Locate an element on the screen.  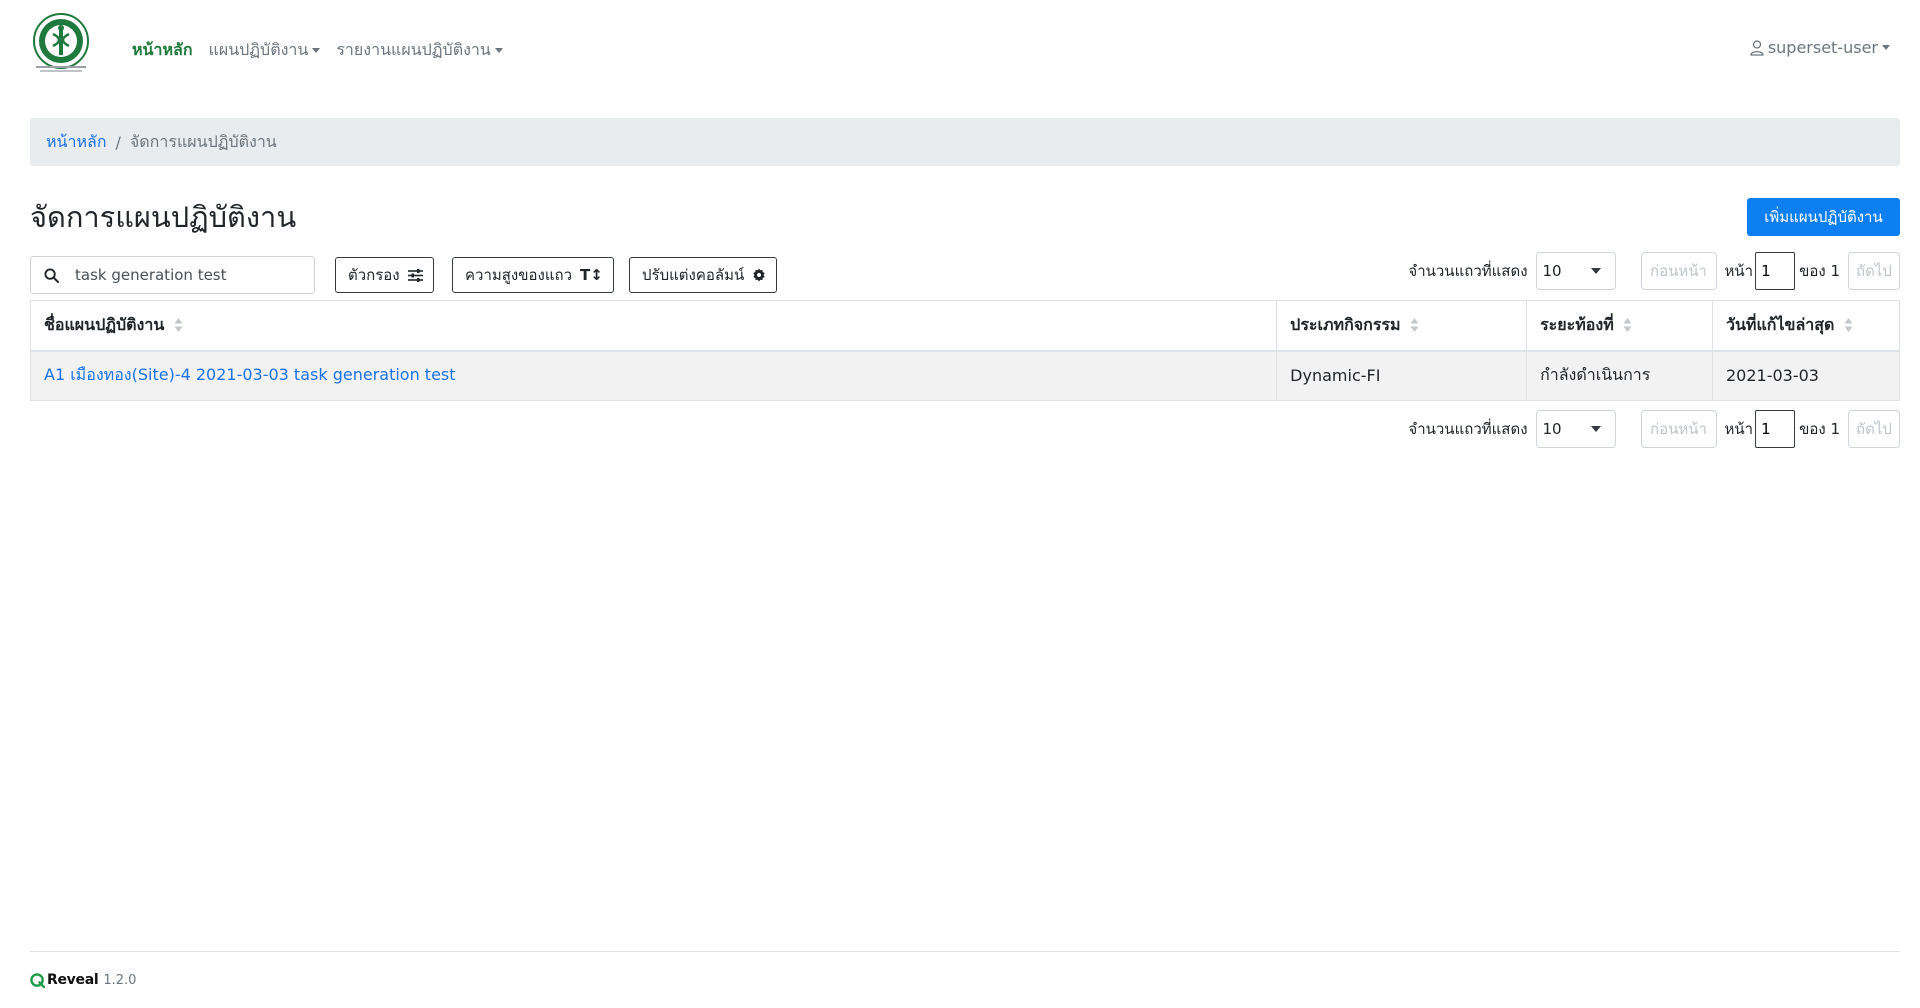
page-title: จัดการแผนปฏิบัติงาน is located at coordinates (163, 217).